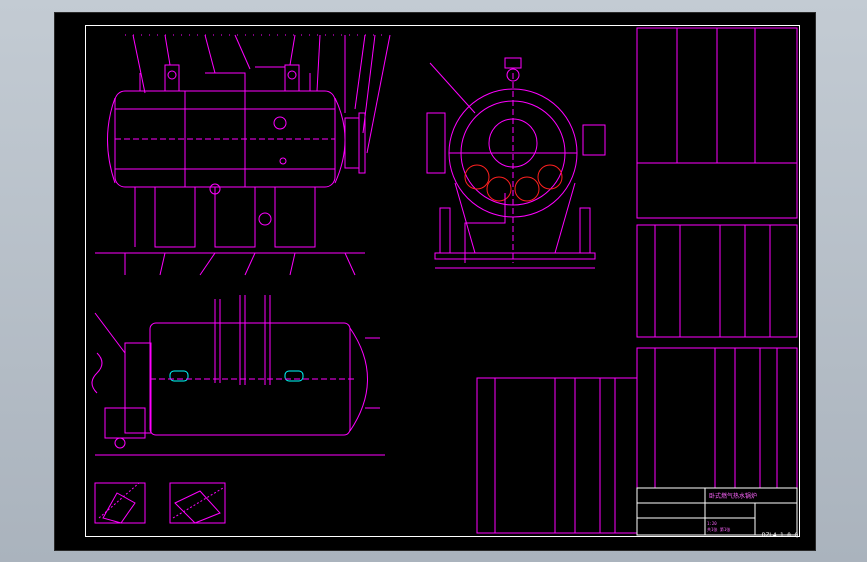  I want to click on tech-spec-table, so click(717, 123).